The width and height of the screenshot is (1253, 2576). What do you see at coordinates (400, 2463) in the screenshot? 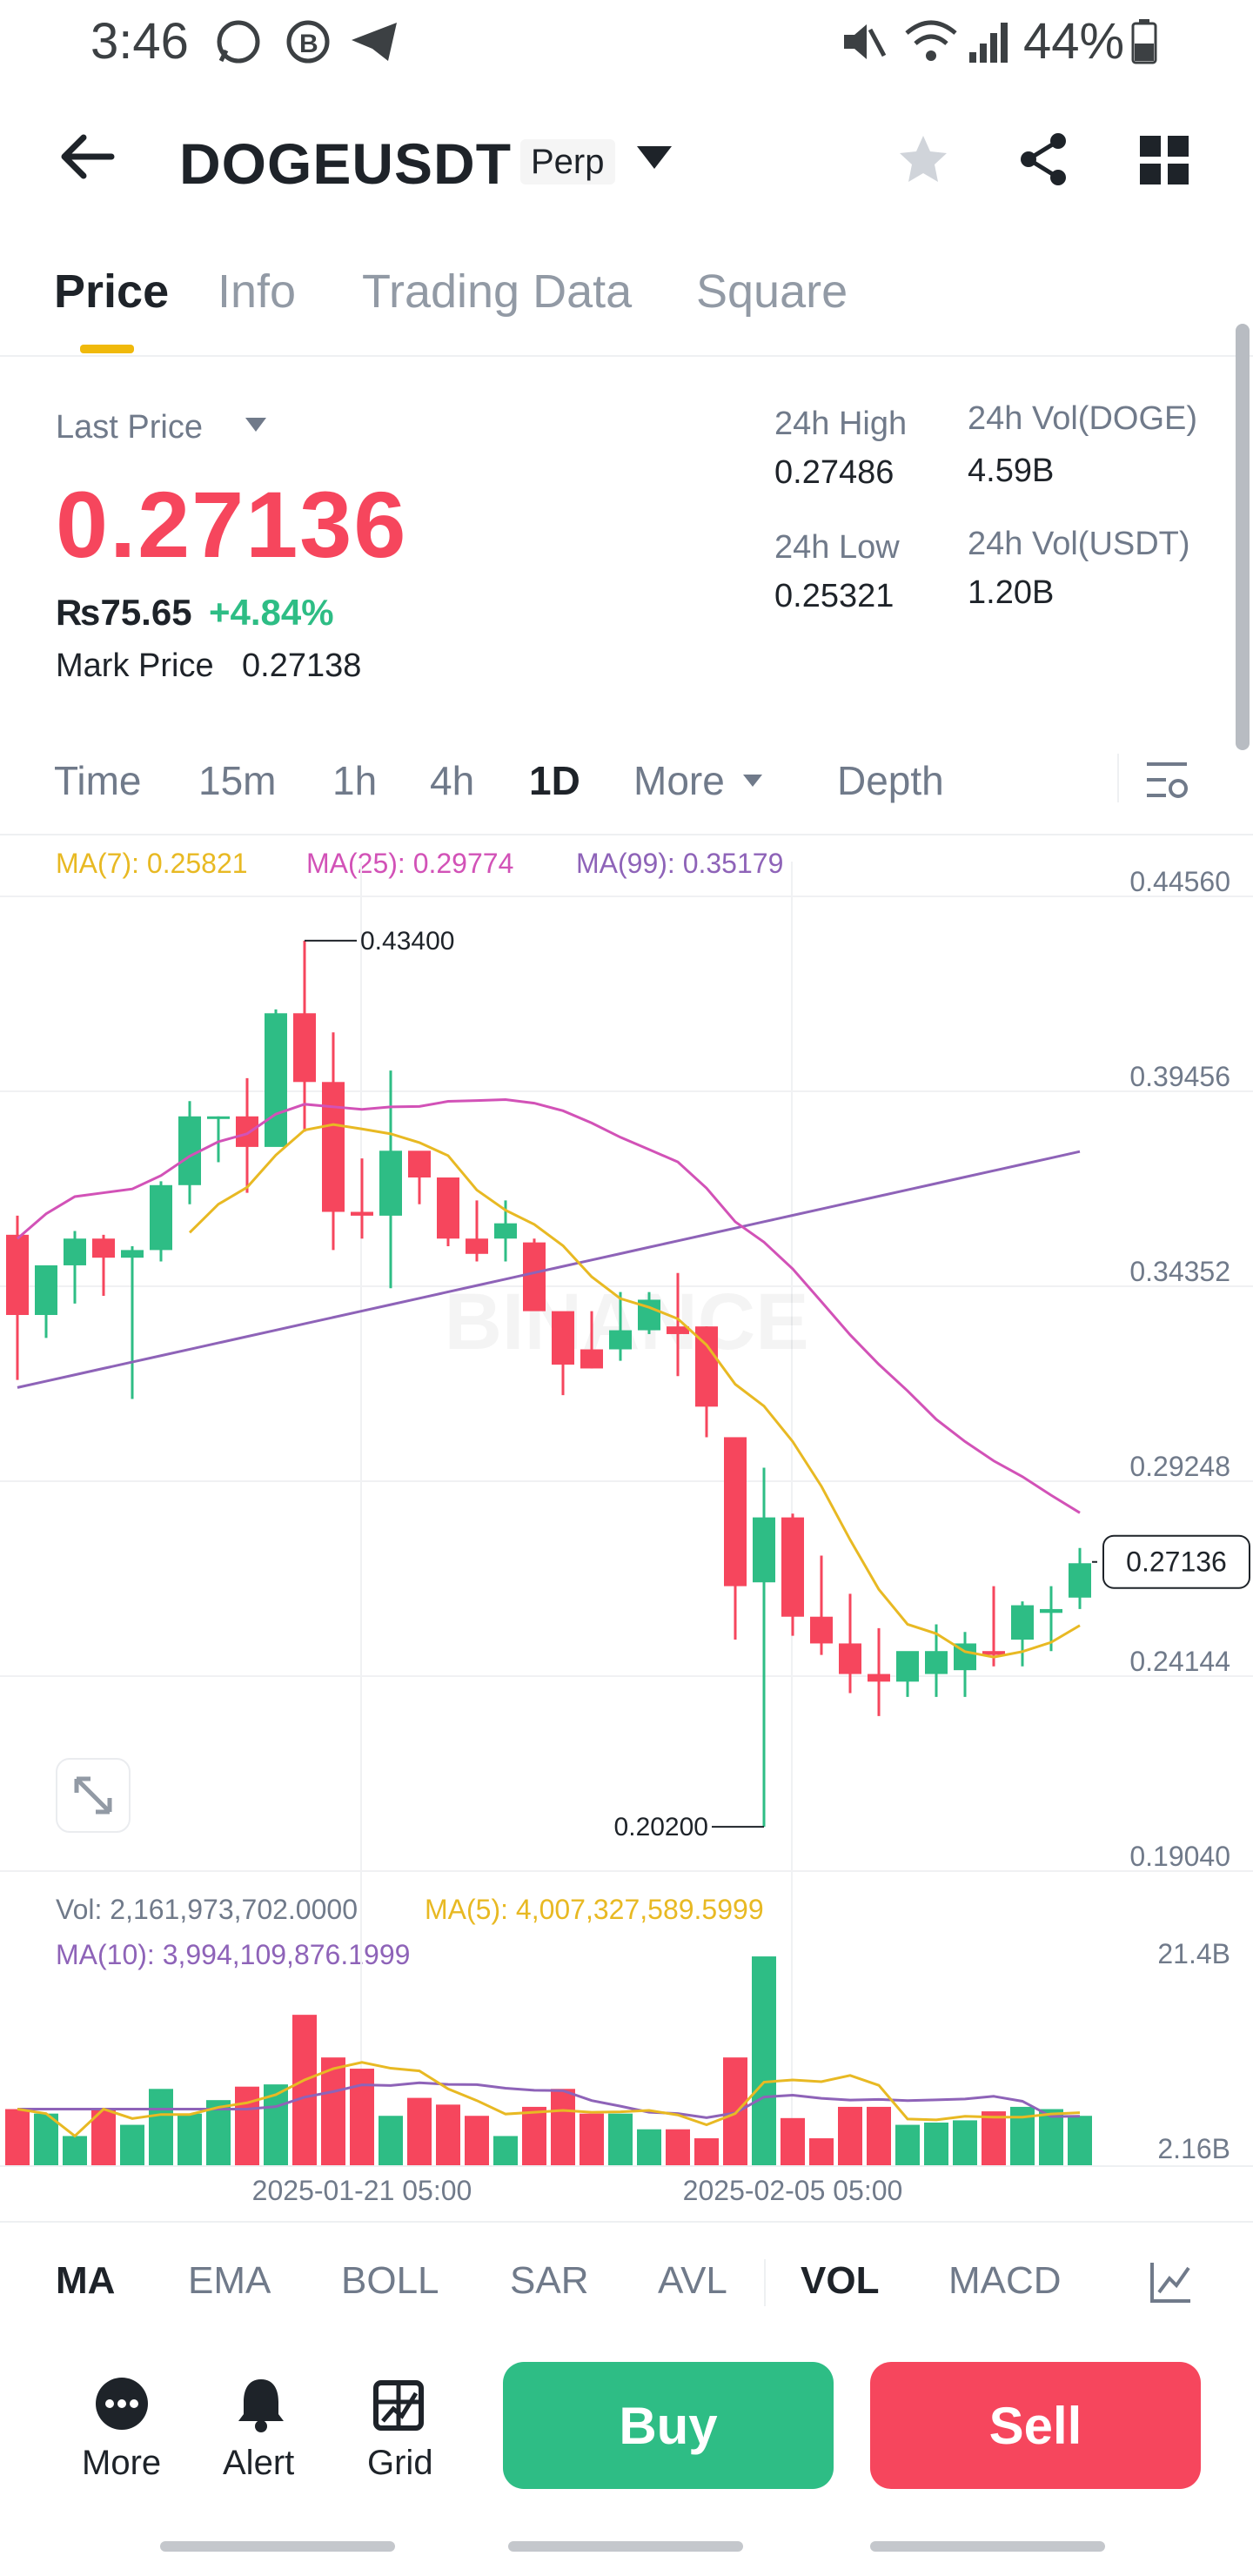
I see `grid-label: Grid` at bounding box center [400, 2463].